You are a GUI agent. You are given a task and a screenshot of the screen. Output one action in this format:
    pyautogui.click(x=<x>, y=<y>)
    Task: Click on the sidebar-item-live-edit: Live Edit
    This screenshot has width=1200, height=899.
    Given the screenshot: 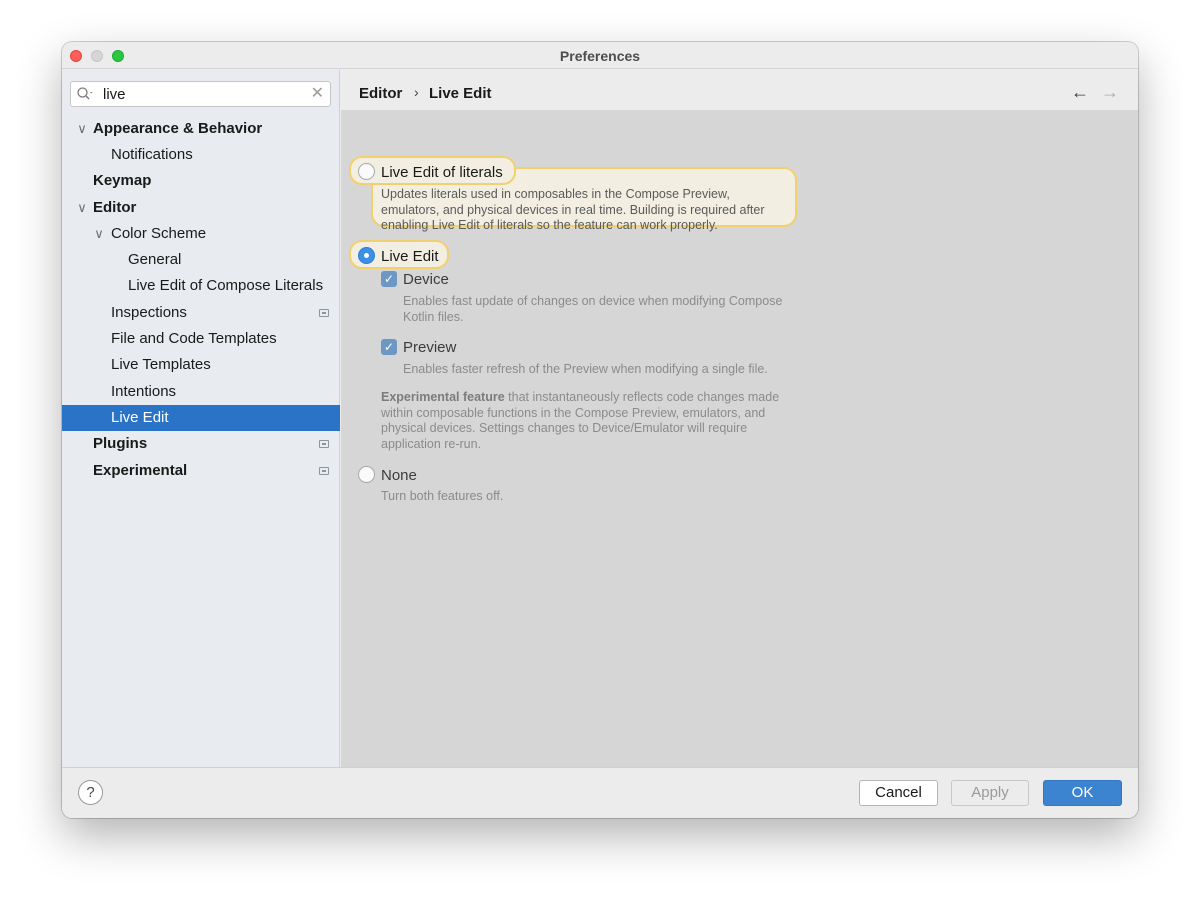 What is the action you would take?
    pyautogui.click(x=201, y=418)
    